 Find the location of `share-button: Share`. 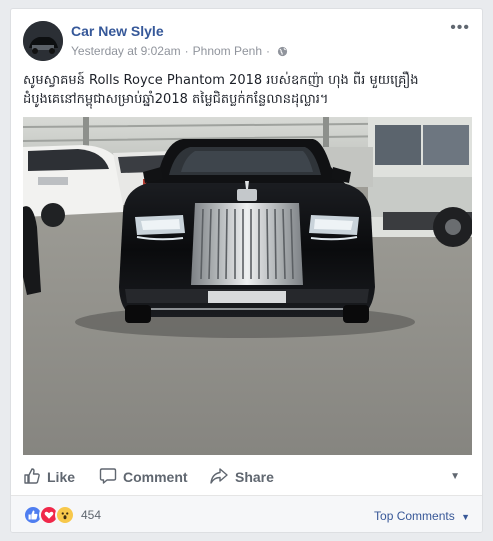

share-button: Share is located at coordinates (241, 477).